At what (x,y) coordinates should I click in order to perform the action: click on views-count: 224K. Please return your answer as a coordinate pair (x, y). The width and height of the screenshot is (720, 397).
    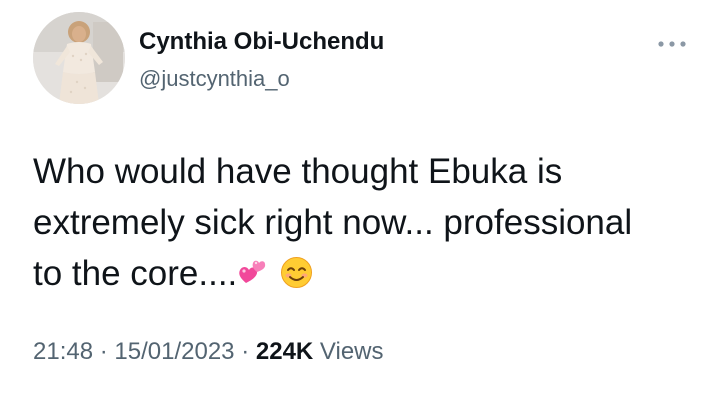
    Looking at the image, I should click on (284, 351).